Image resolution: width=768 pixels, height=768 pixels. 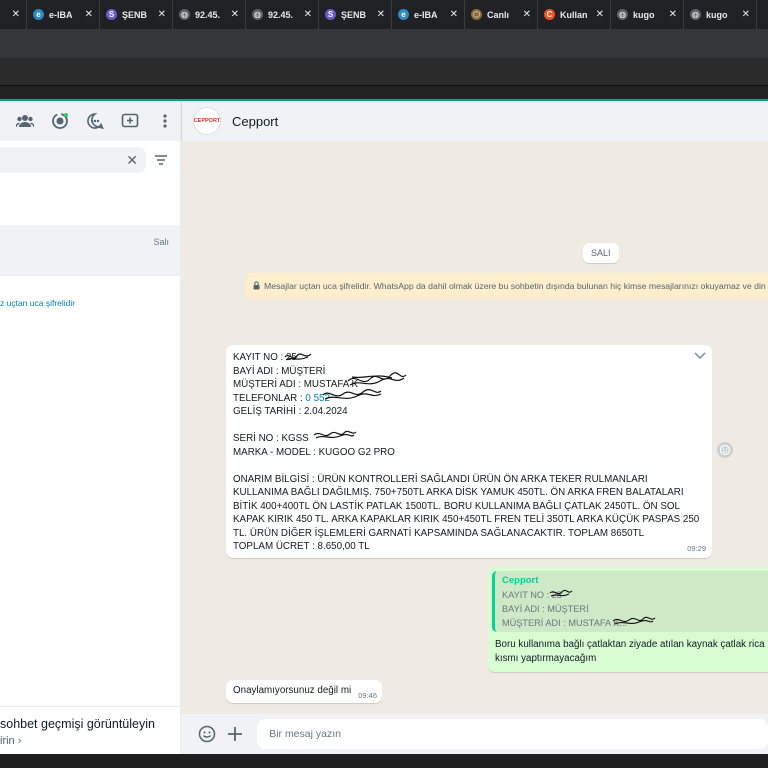 What do you see at coordinates (130, 121) in the screenshot?
I see `new-chat-icon` at bounding box center [130, 121].